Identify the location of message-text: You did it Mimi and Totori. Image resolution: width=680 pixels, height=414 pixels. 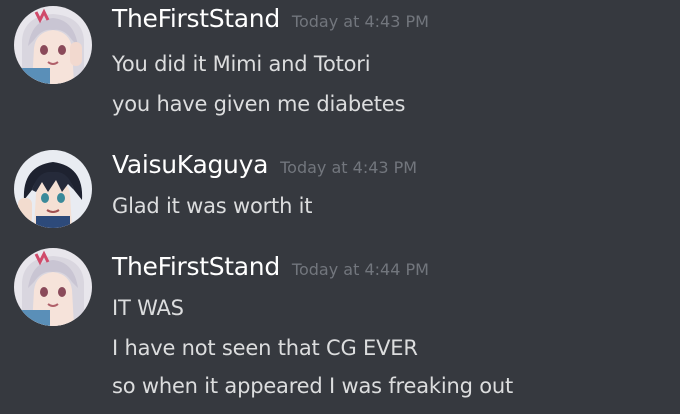
(241, 64).